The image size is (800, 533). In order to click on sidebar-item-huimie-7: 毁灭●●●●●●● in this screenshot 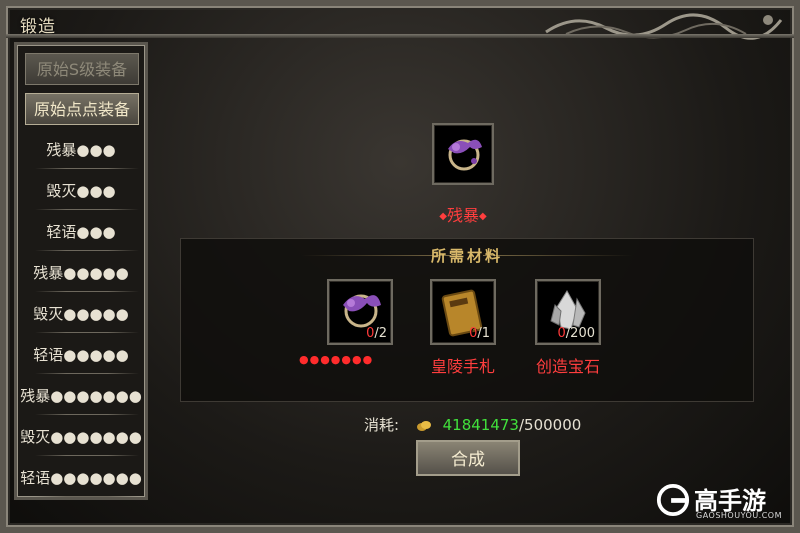, I will do `click(81, 437)`.